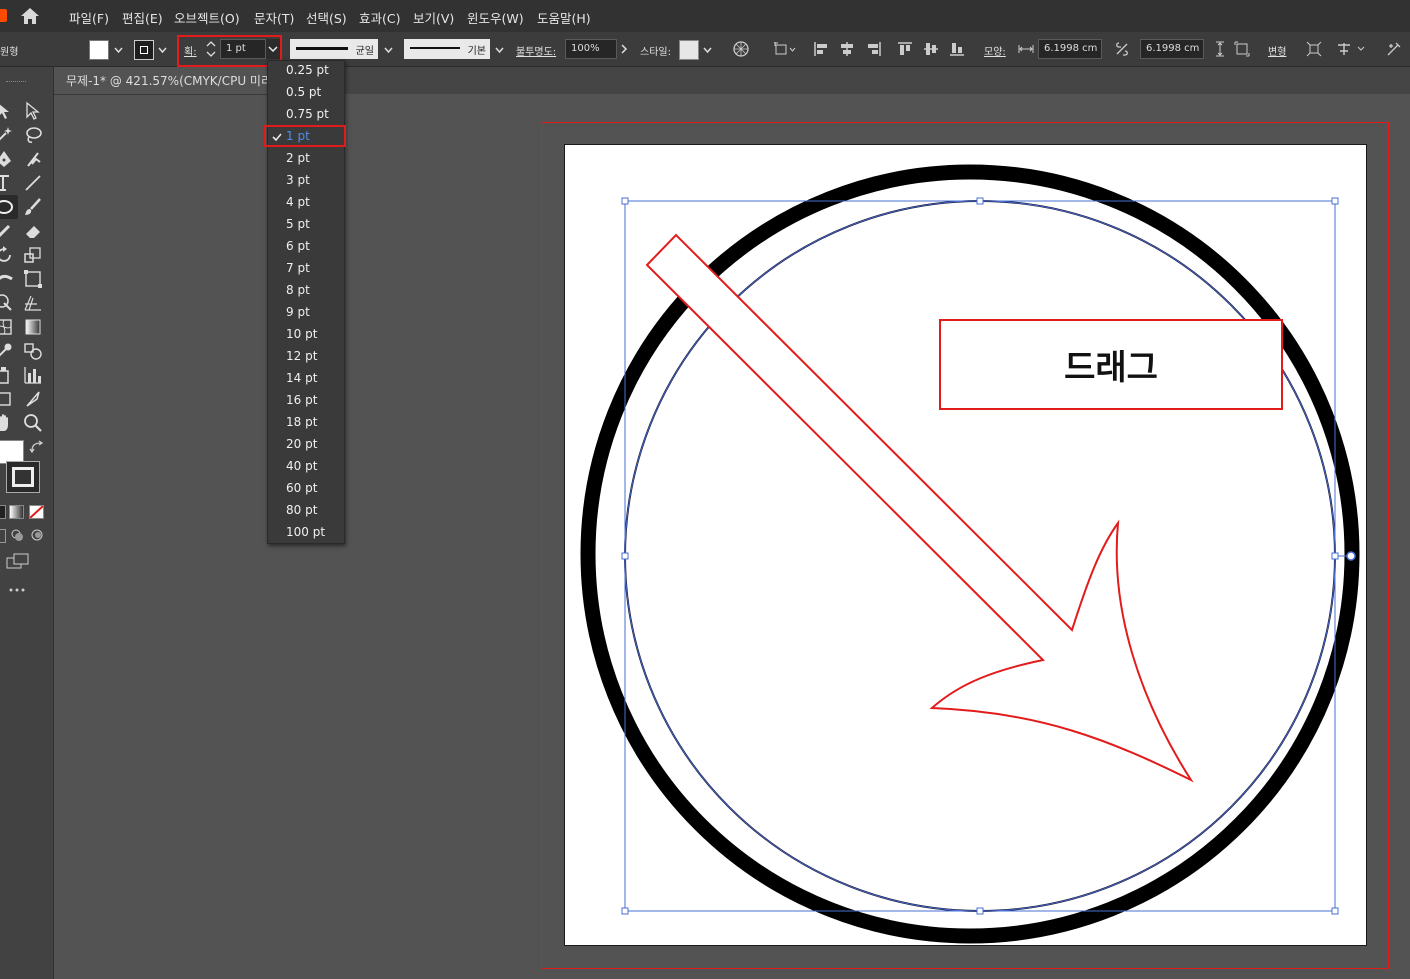 This screenshot has height=979, width=1410. What do you see at coordinates (307, 114) in the screenshot?
I see `stroke-option: 0.75 pt` at bounding box center [307, 114].